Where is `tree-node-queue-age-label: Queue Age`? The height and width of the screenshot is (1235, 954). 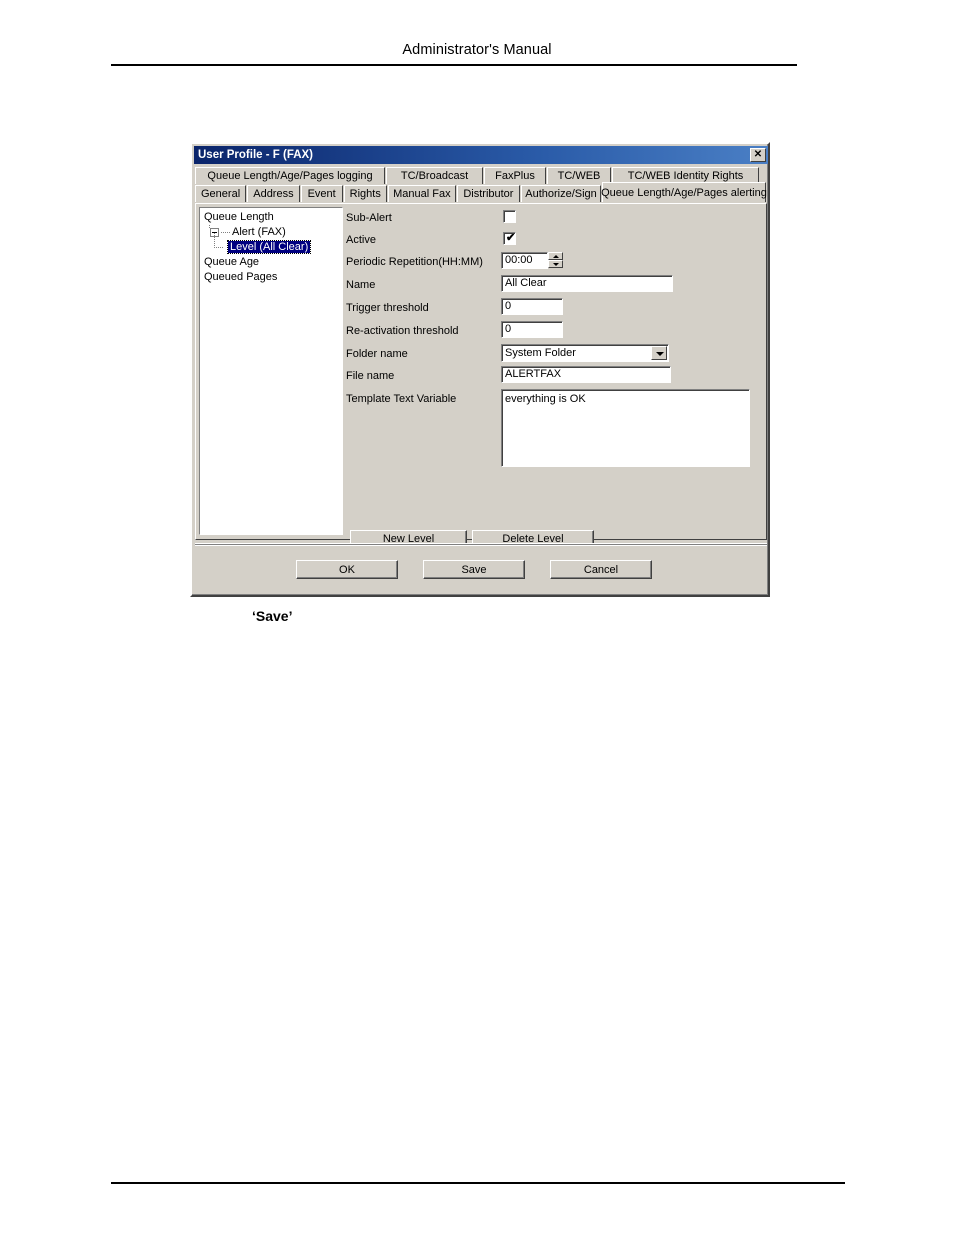 tree-node-queue-age-label: Queue Age is located at coordinates (232, 262).